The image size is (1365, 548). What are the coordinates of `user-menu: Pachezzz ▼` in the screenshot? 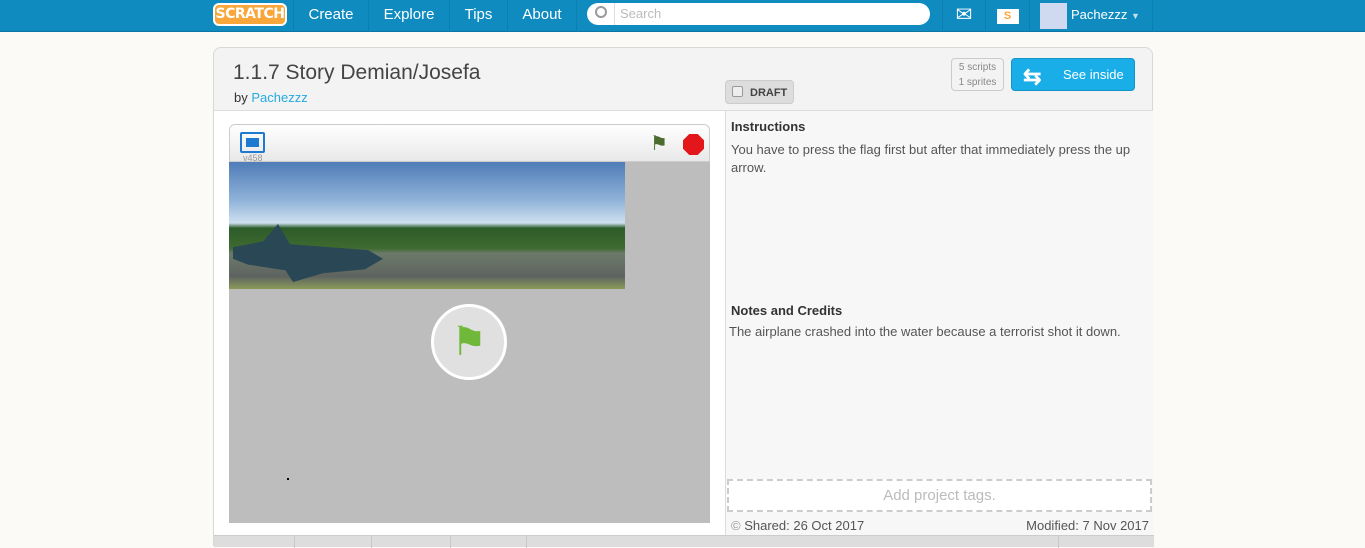 It's located at (1091, 16).